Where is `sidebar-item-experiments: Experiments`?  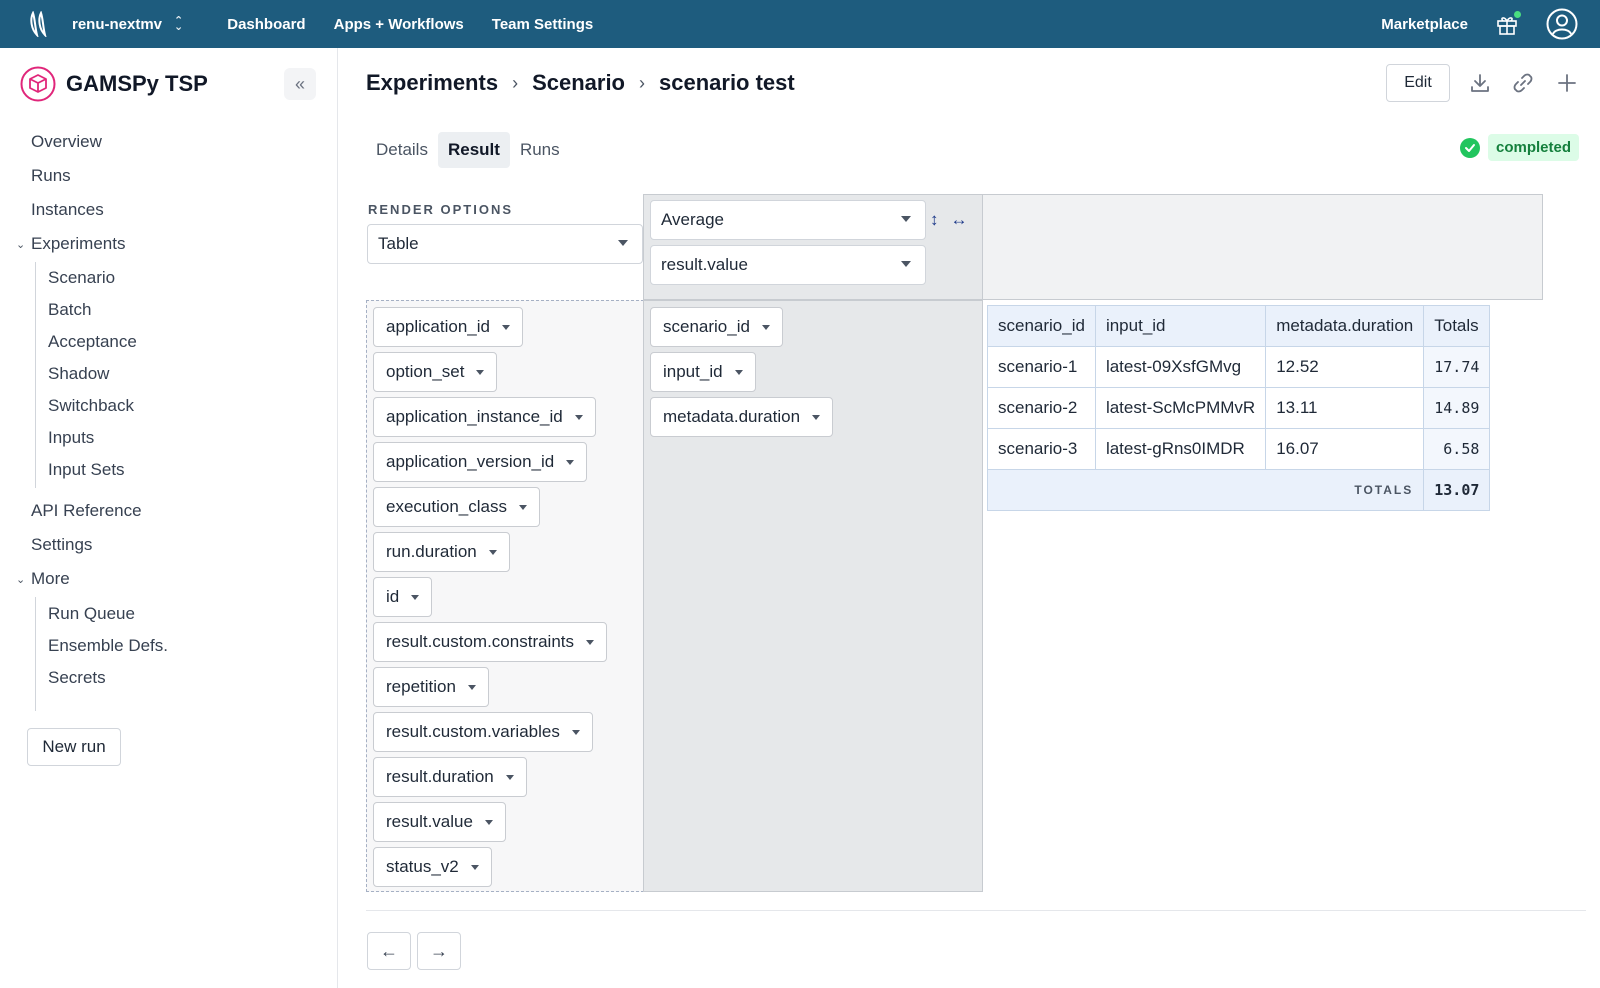
sidebar-item-experiments: Experiments is located at coordinates (78, 244).